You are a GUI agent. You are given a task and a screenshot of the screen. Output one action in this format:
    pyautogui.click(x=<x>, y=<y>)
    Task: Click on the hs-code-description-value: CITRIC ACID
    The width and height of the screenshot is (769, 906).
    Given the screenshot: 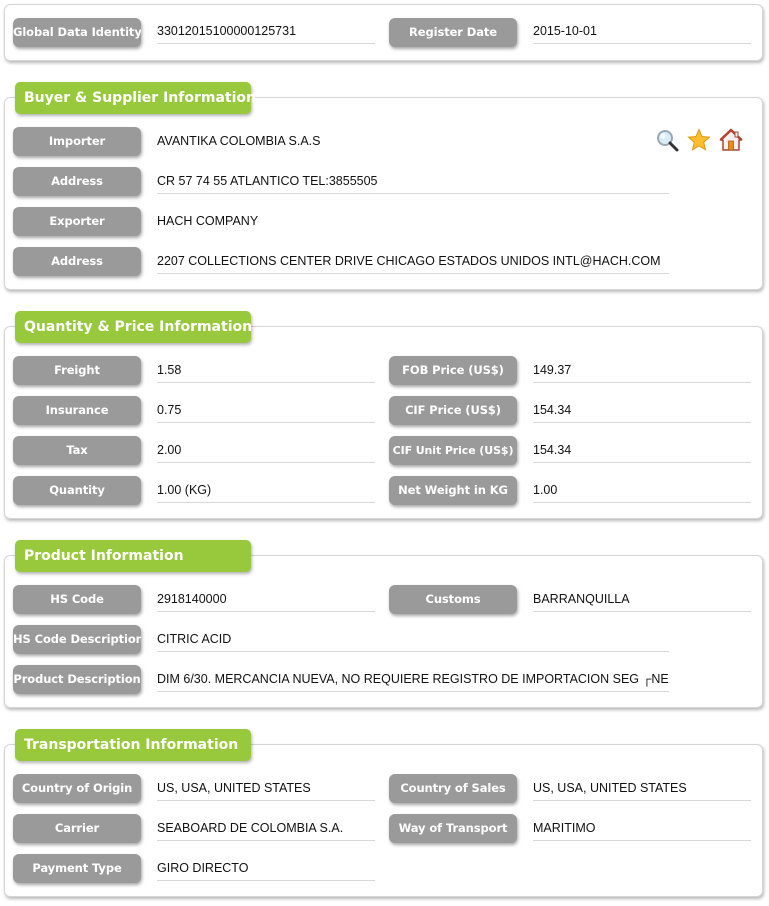 What is the action you would take?
    pyautogui.click(x=413, y=641)
    